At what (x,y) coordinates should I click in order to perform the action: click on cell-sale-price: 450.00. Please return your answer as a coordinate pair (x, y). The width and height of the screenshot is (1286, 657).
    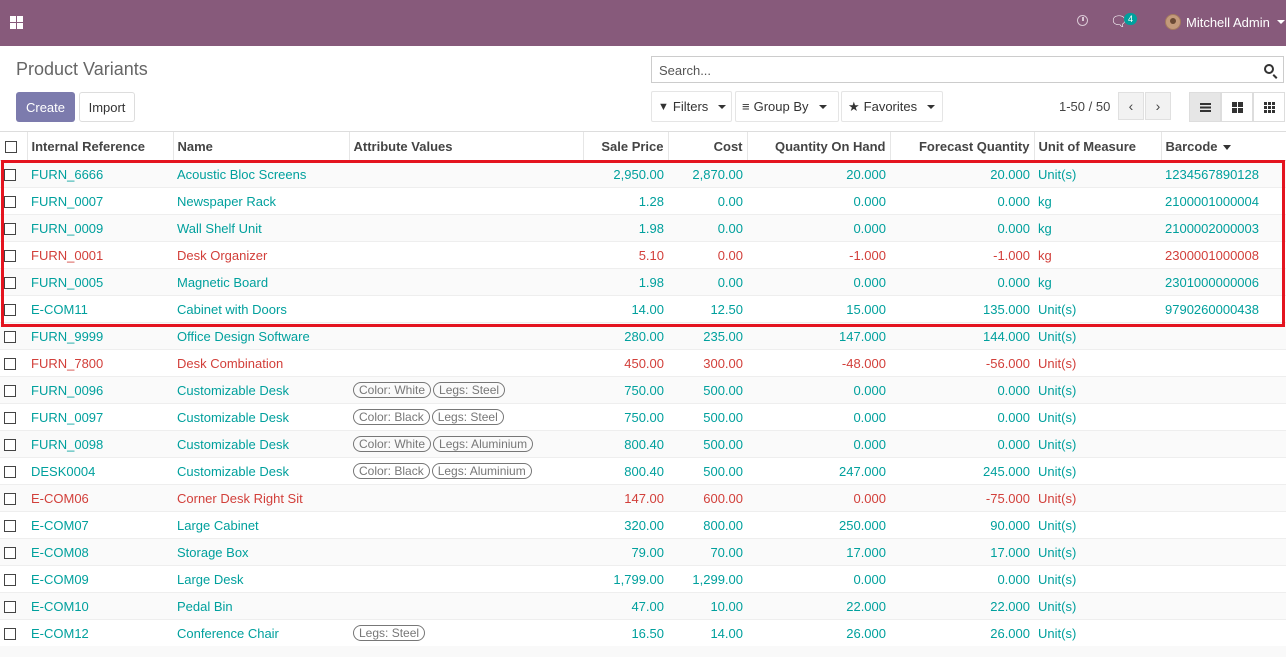
    Looking at the image, I should click on (625, 363).